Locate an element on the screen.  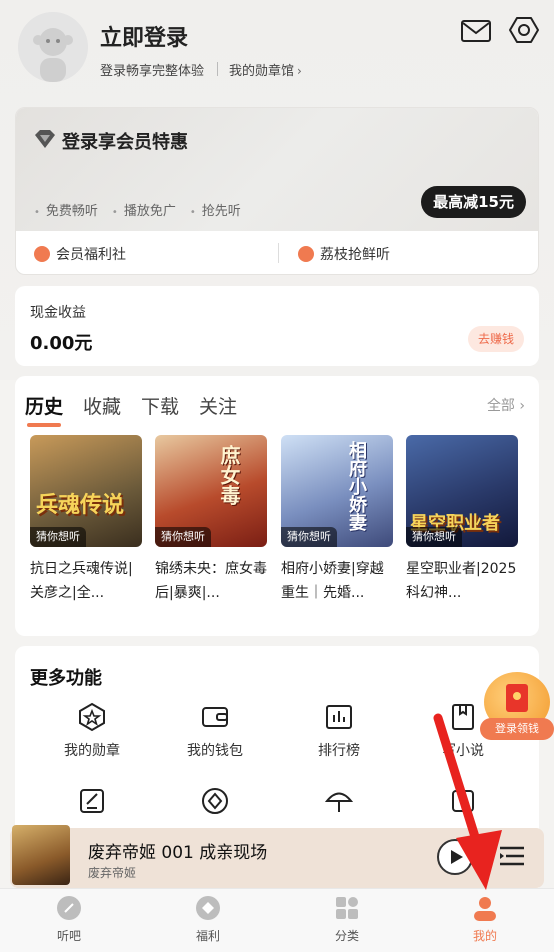
nav-label: 福利 is located at coordinates (207, 936).